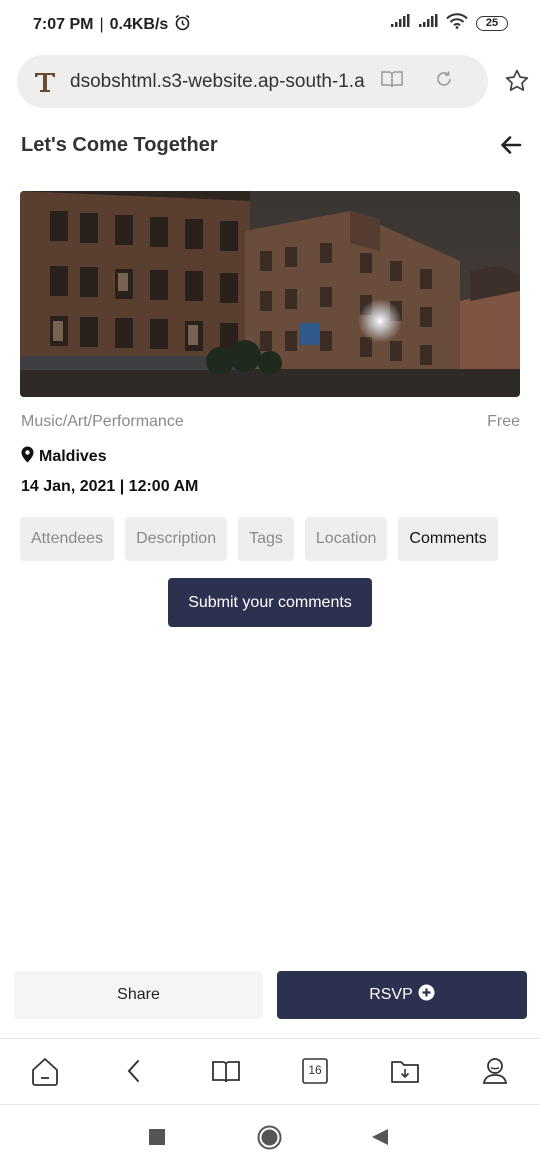 The height and width of the screenshot is (1170, 540). I want to click on url-text: dsobshtml.s3-website.ap-south-1.a, so click(220, 82).